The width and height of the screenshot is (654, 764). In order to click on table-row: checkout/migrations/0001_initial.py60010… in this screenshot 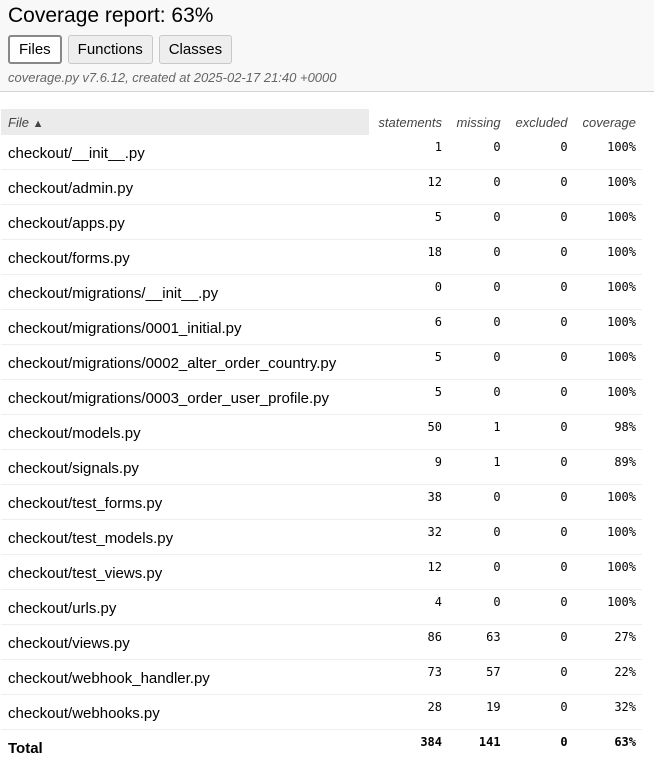, I will do `click(321, 327)`.